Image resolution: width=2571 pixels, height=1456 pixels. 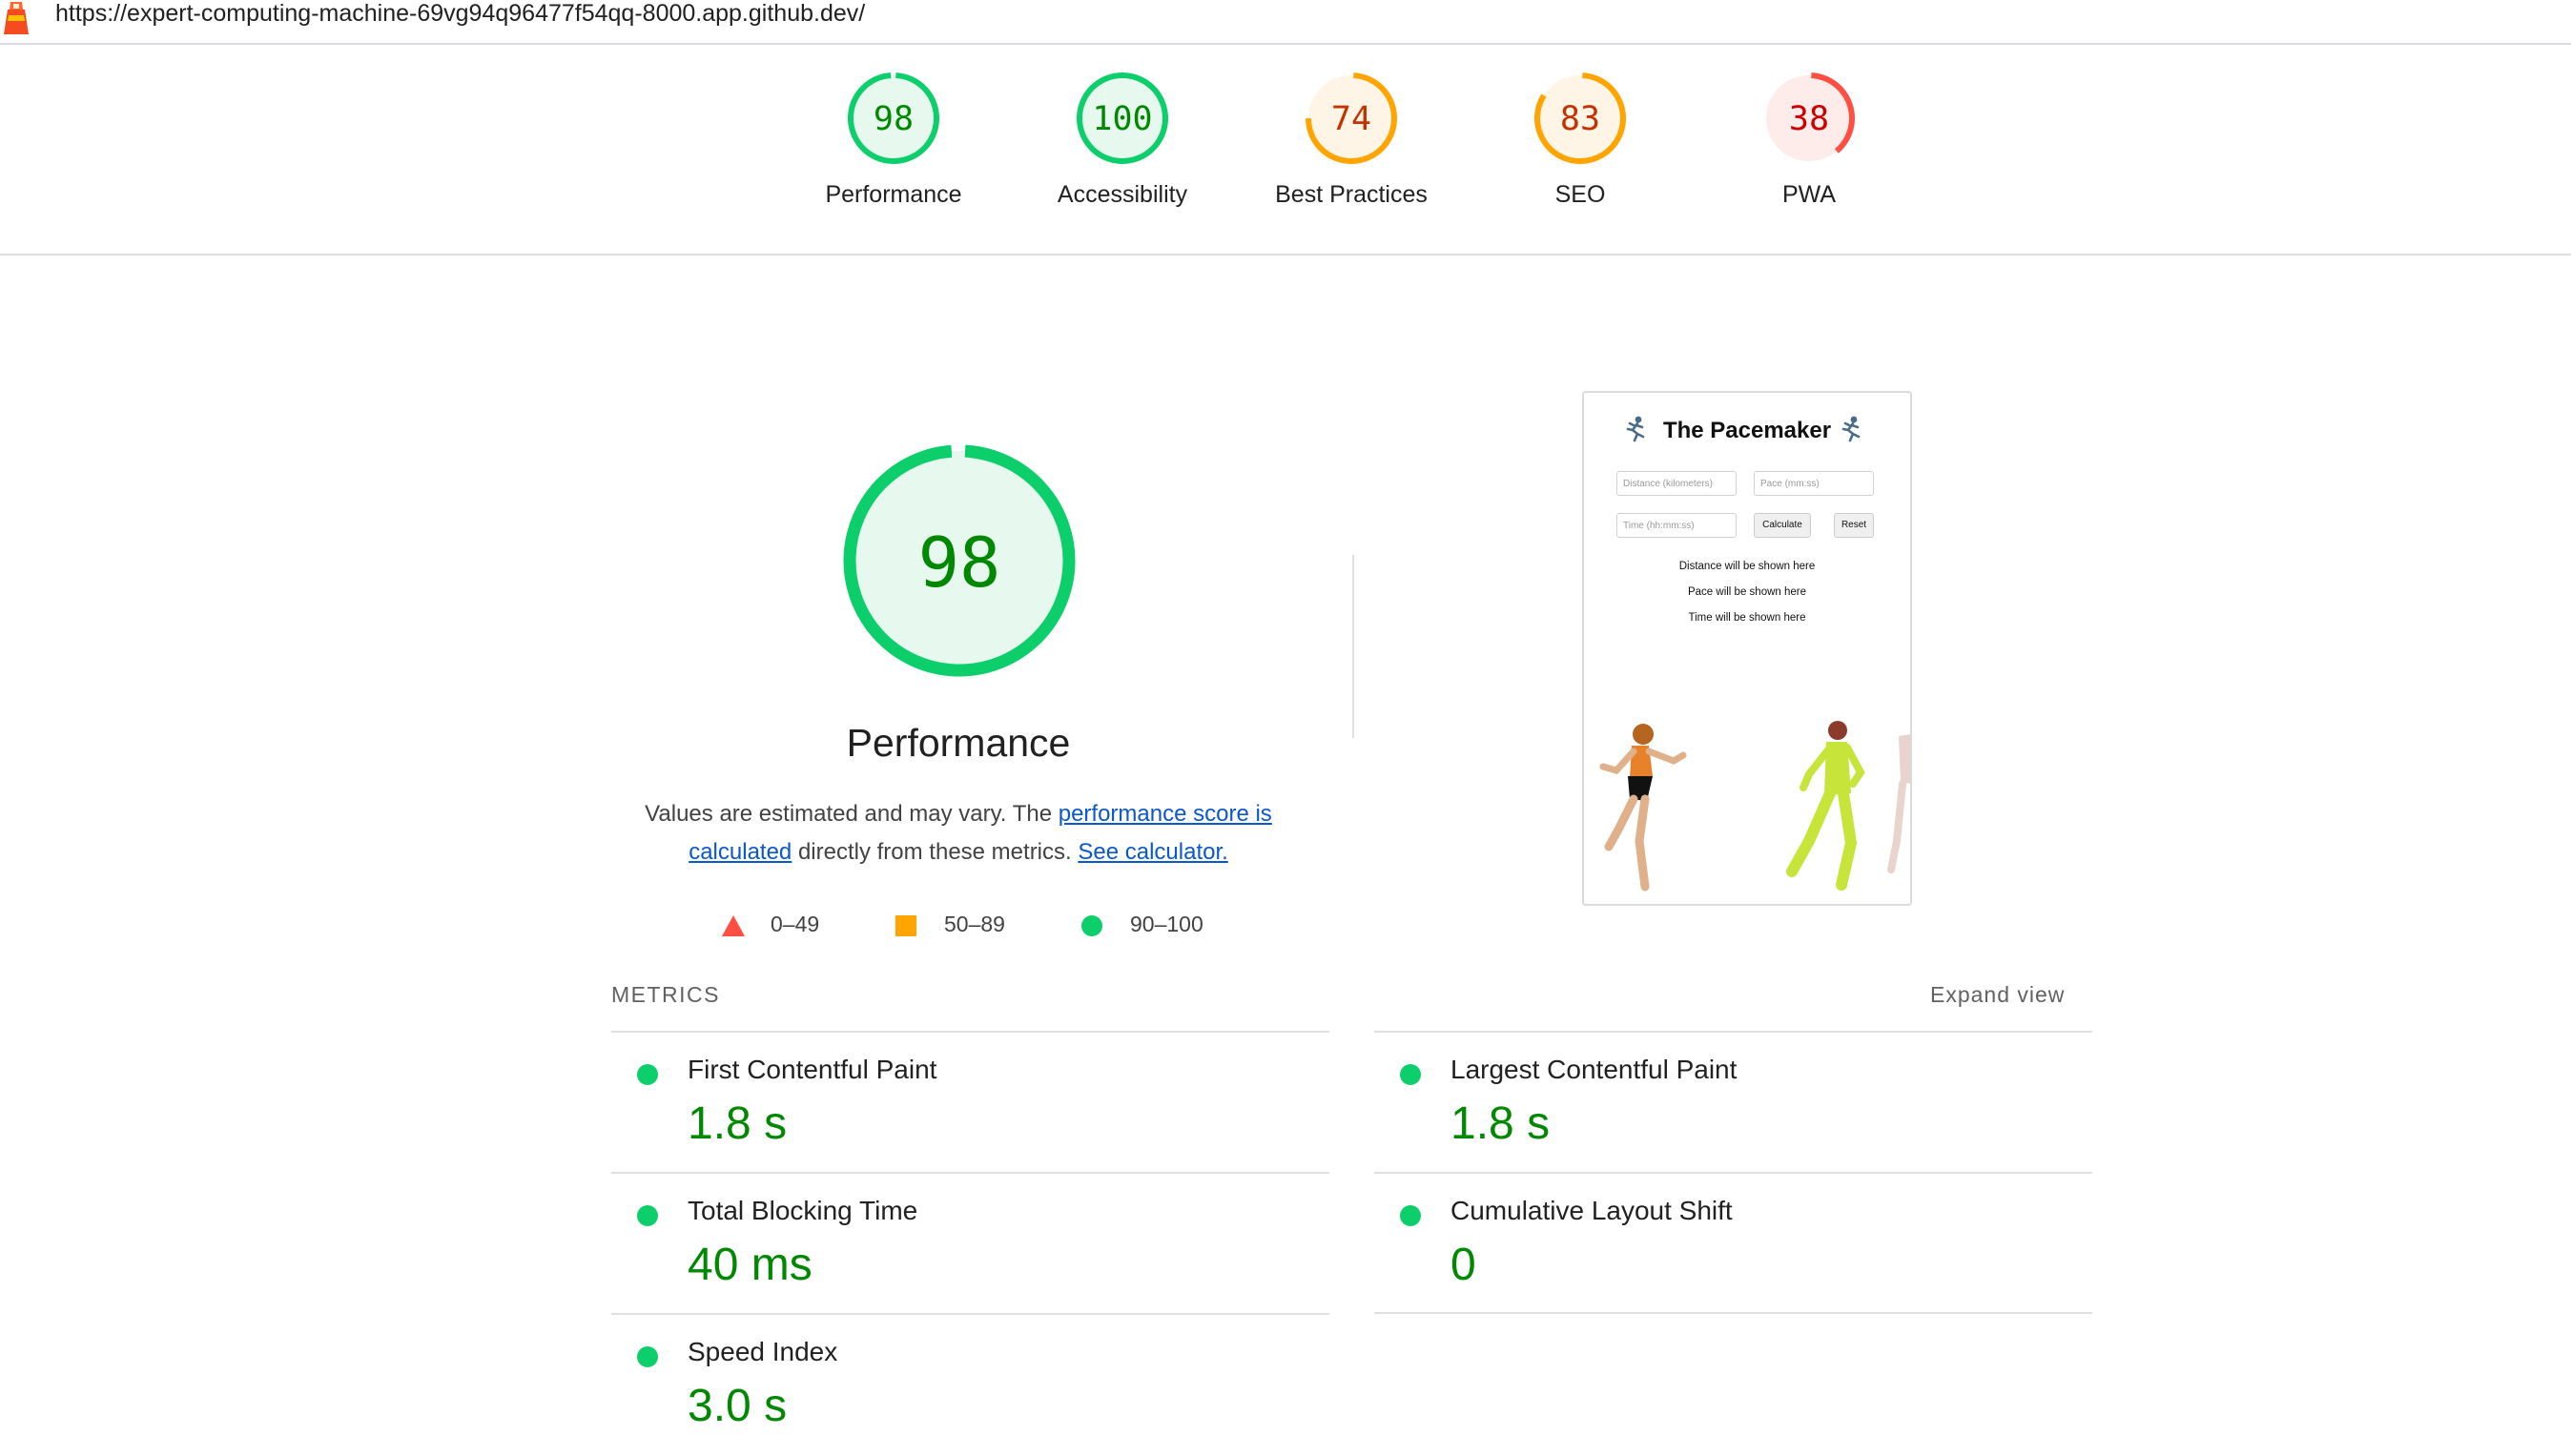 What do you see at coordinates (970, 1102) in the screenshot?
I see `metric-fcp: First Contentful Paint 1.8 s` at bounding box center [970, 1102].